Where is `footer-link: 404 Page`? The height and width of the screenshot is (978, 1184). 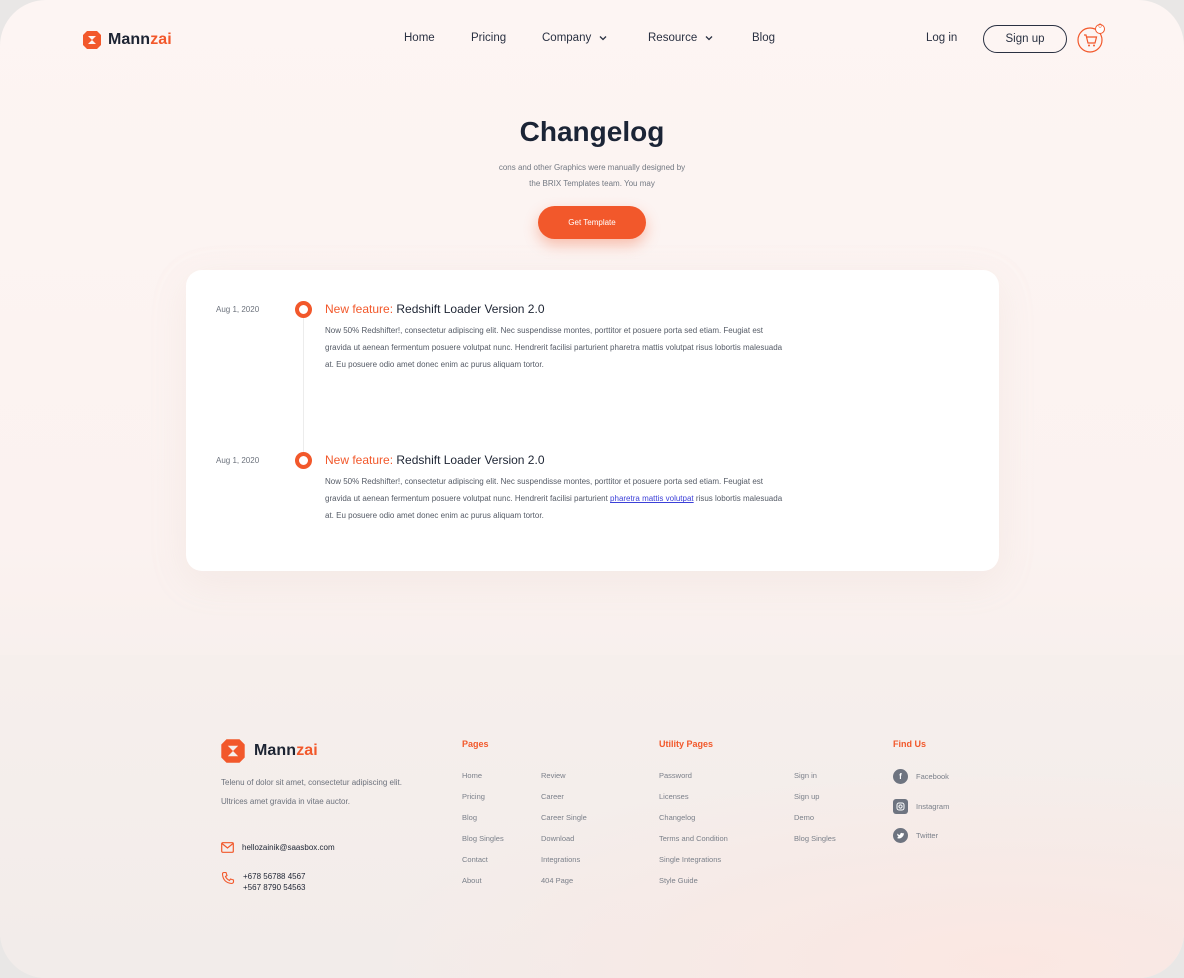
footer-link: 404 Page is located at coordinates (557, 880).